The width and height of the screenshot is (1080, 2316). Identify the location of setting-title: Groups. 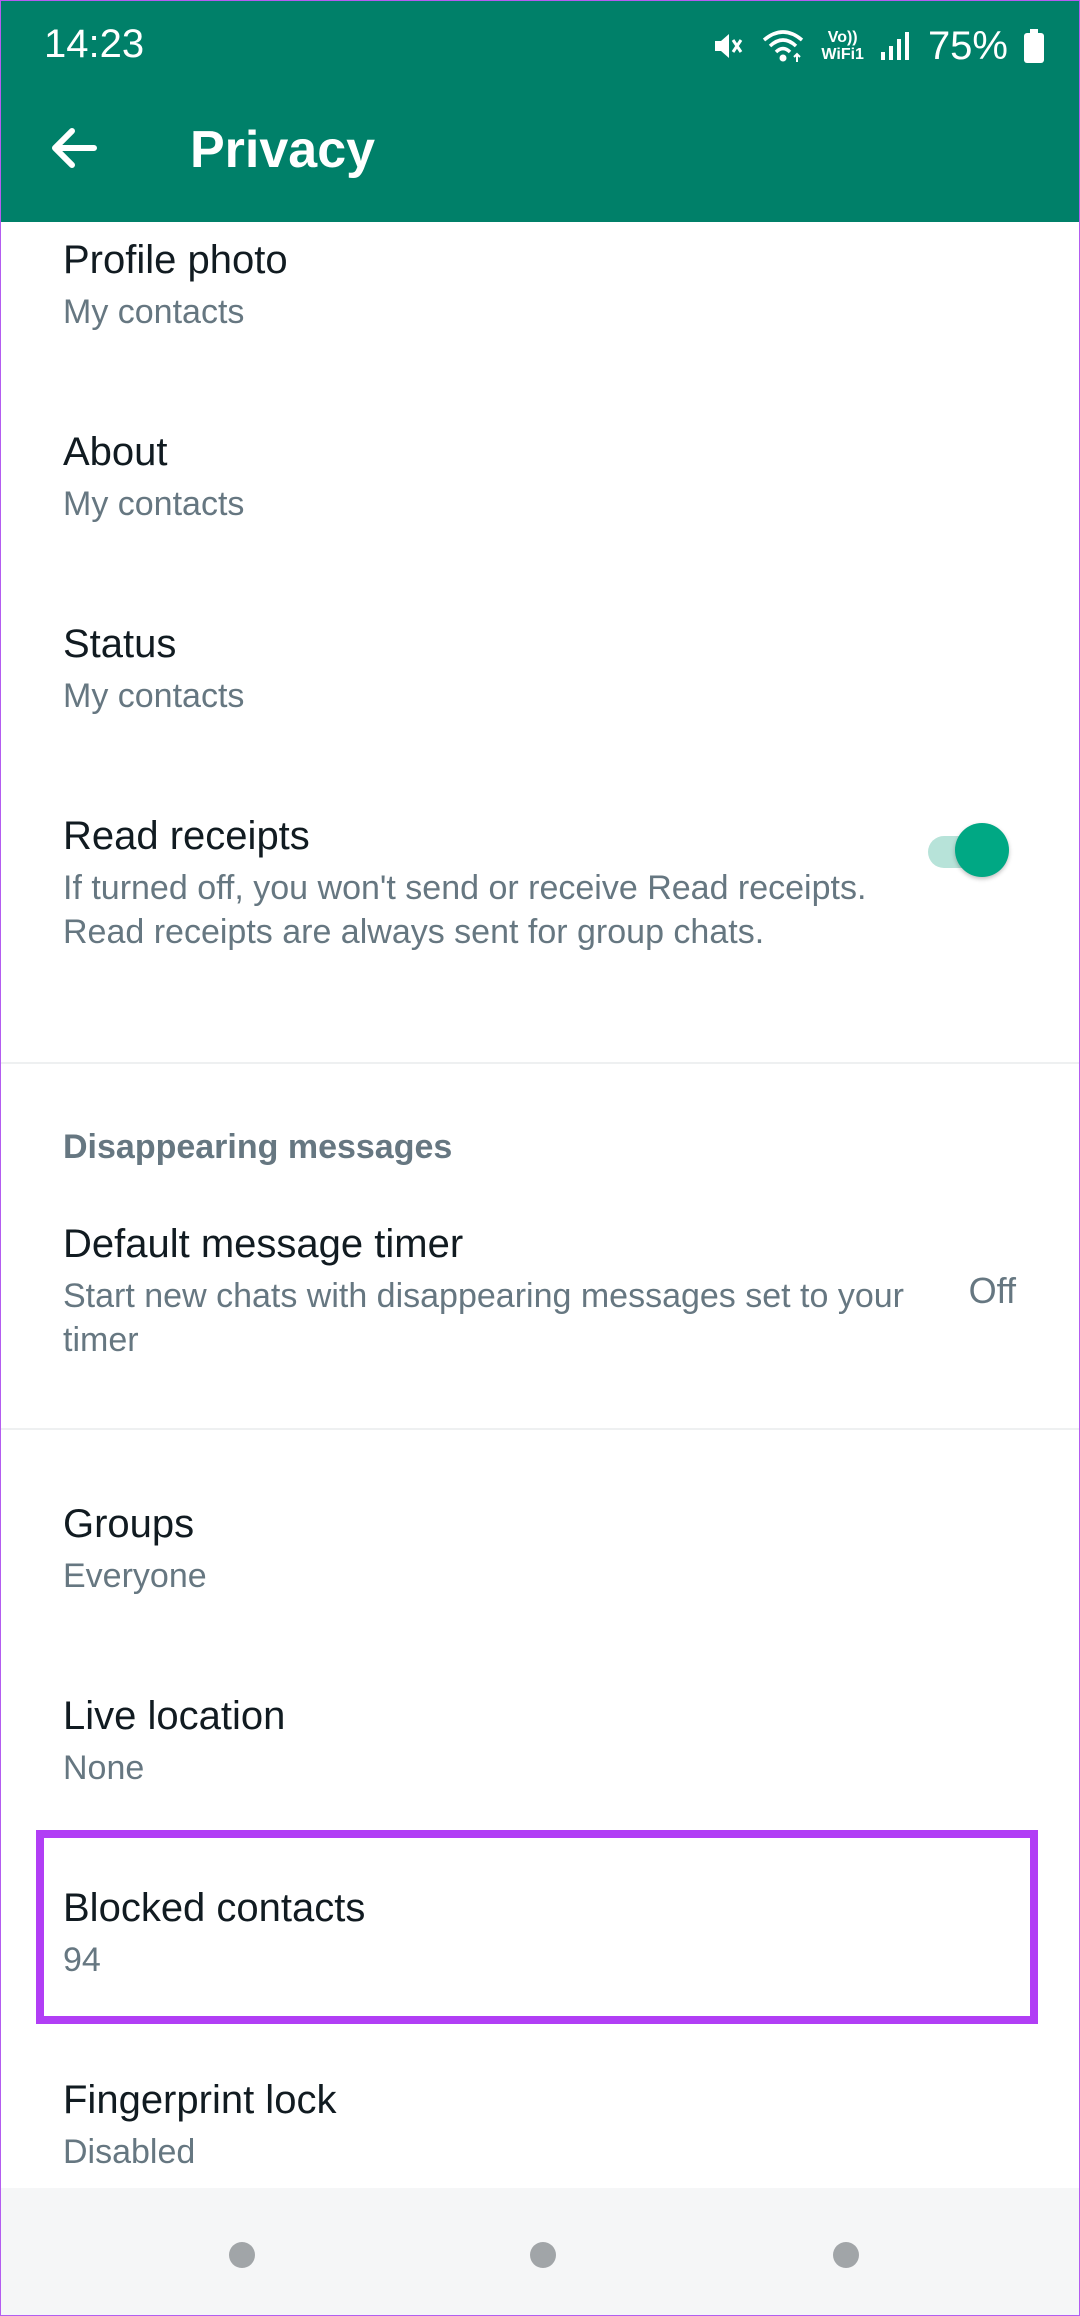
(129, 1524).